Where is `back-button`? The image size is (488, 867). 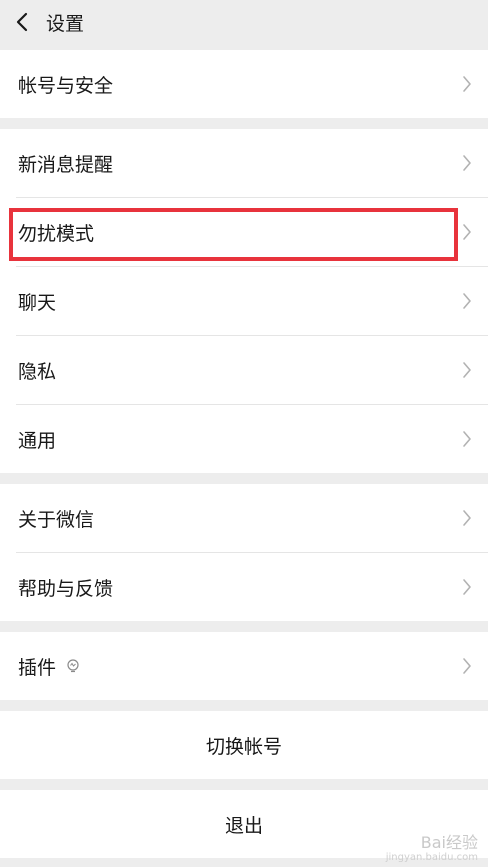
back-button is located at coordinates (22, 22).